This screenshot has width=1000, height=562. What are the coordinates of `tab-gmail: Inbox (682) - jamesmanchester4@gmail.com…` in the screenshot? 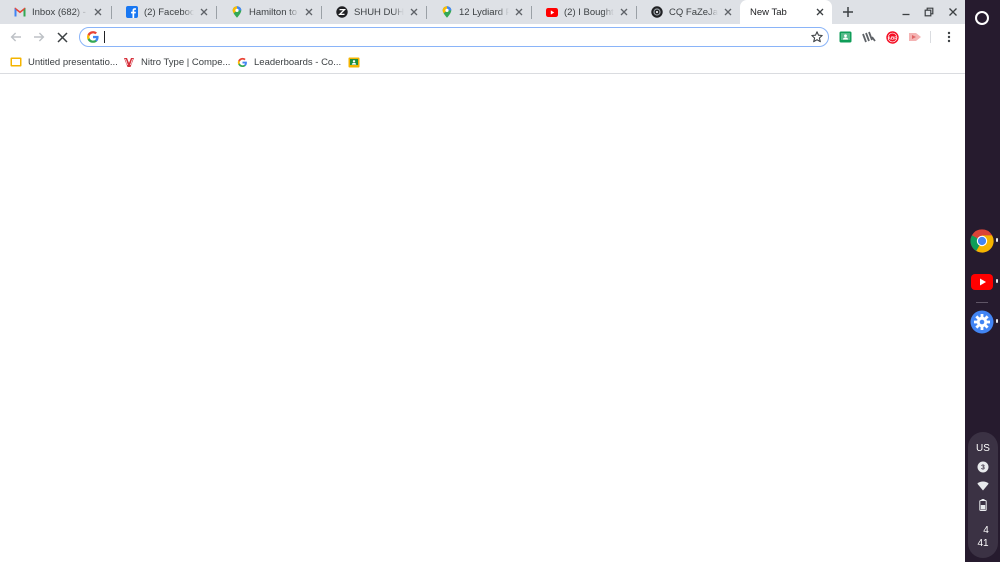 It's located at (55, 12).